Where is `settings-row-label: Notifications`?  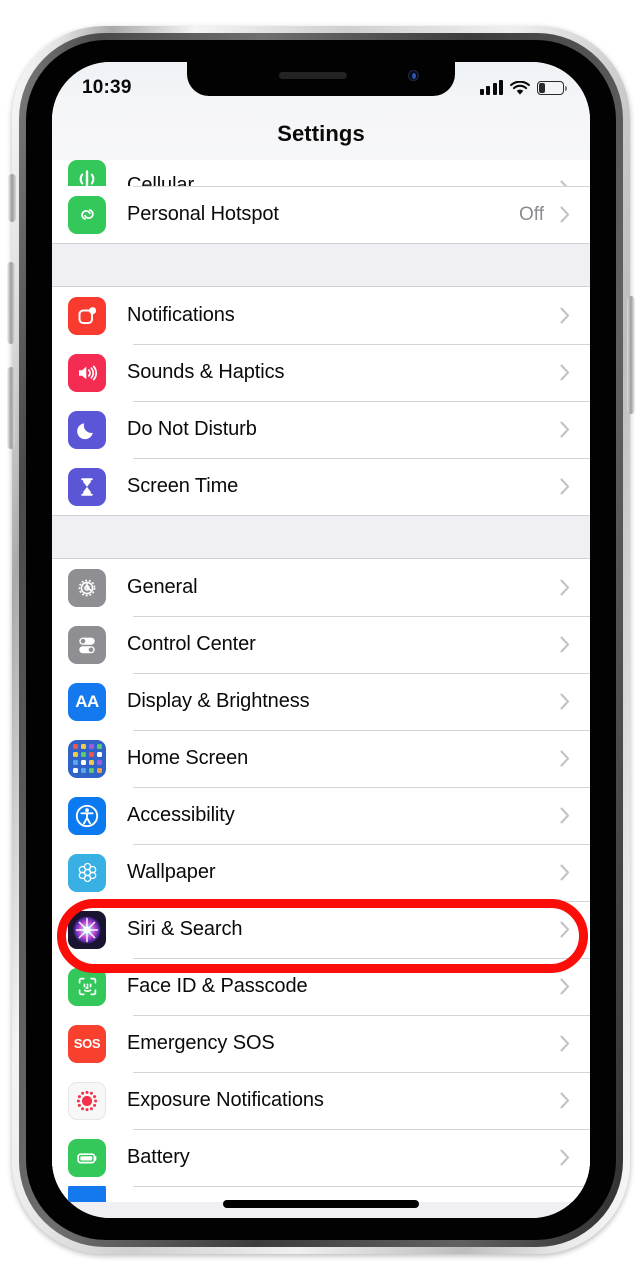
settings-row-label: Notifications is located at coordinates (181, 315).